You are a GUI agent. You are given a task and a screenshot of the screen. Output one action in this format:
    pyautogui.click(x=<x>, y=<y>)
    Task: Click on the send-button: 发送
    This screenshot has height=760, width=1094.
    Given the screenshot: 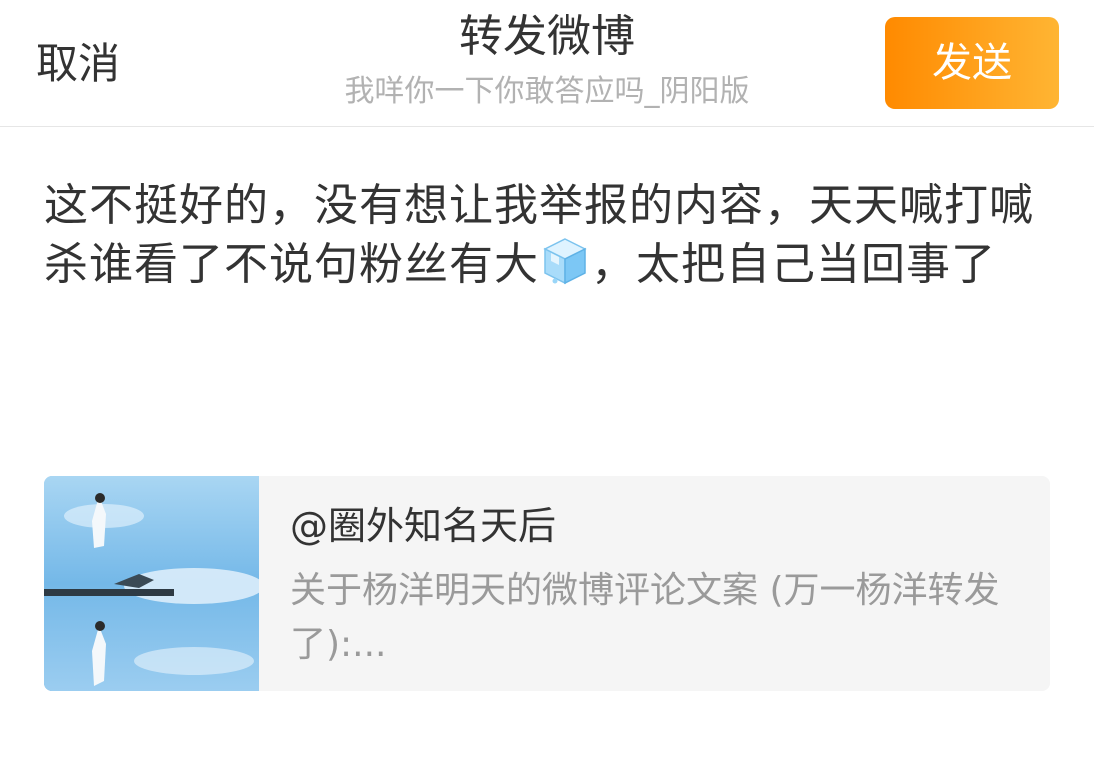 What is the action you would take?
    pyautogui.click(x=972, y=63)
    